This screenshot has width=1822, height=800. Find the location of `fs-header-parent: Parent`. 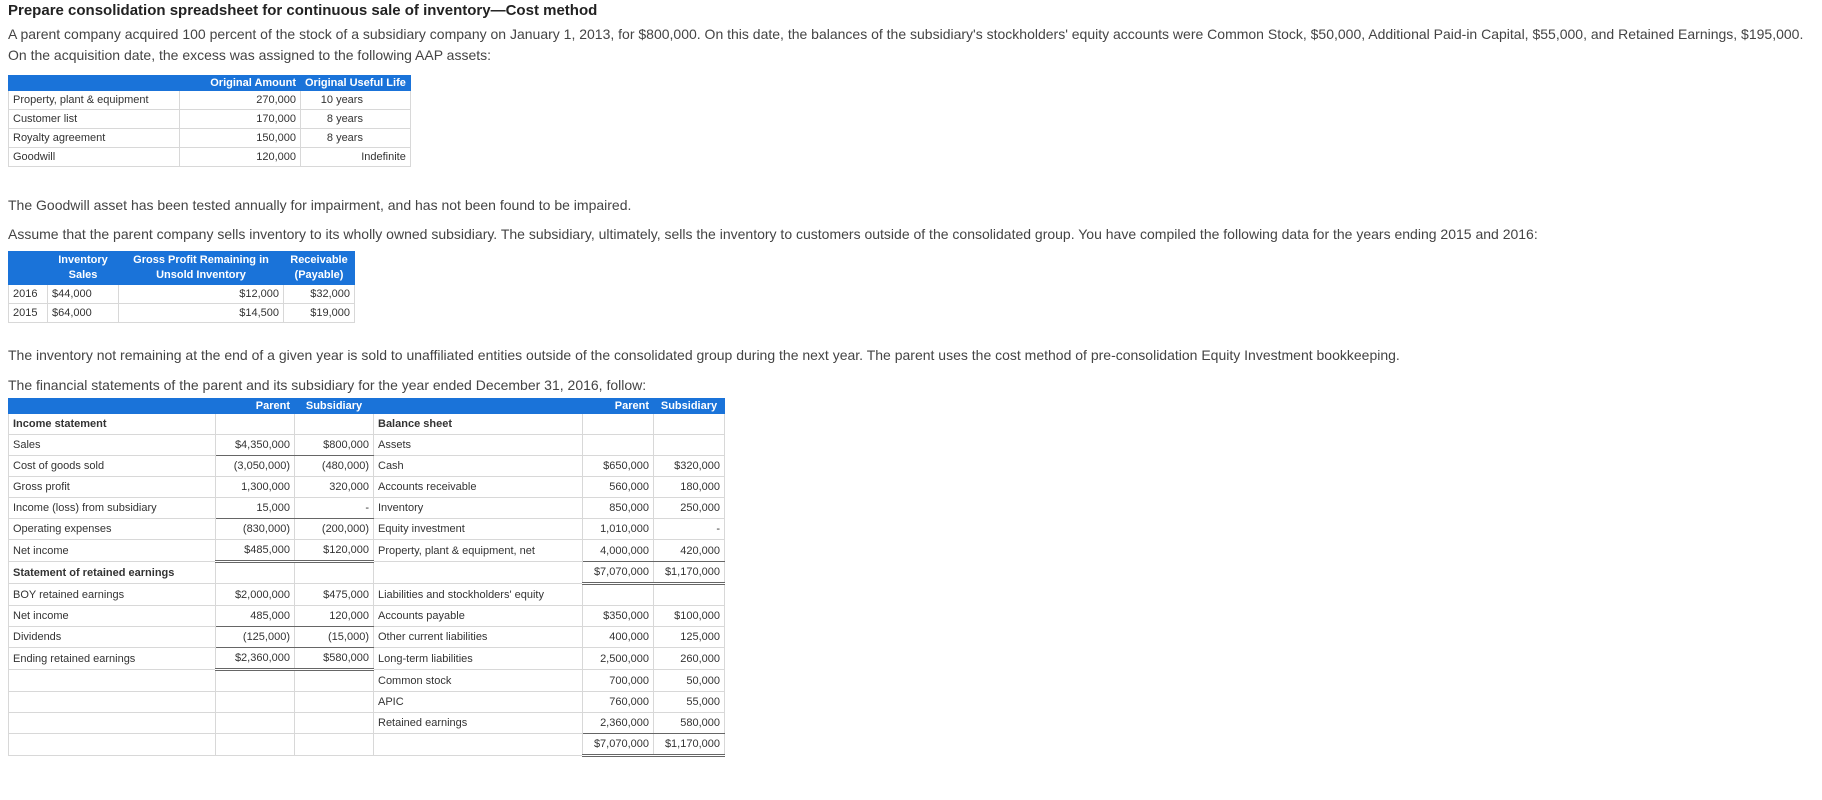

fs-header-parent: Parent is located at coordinates (255, 406).